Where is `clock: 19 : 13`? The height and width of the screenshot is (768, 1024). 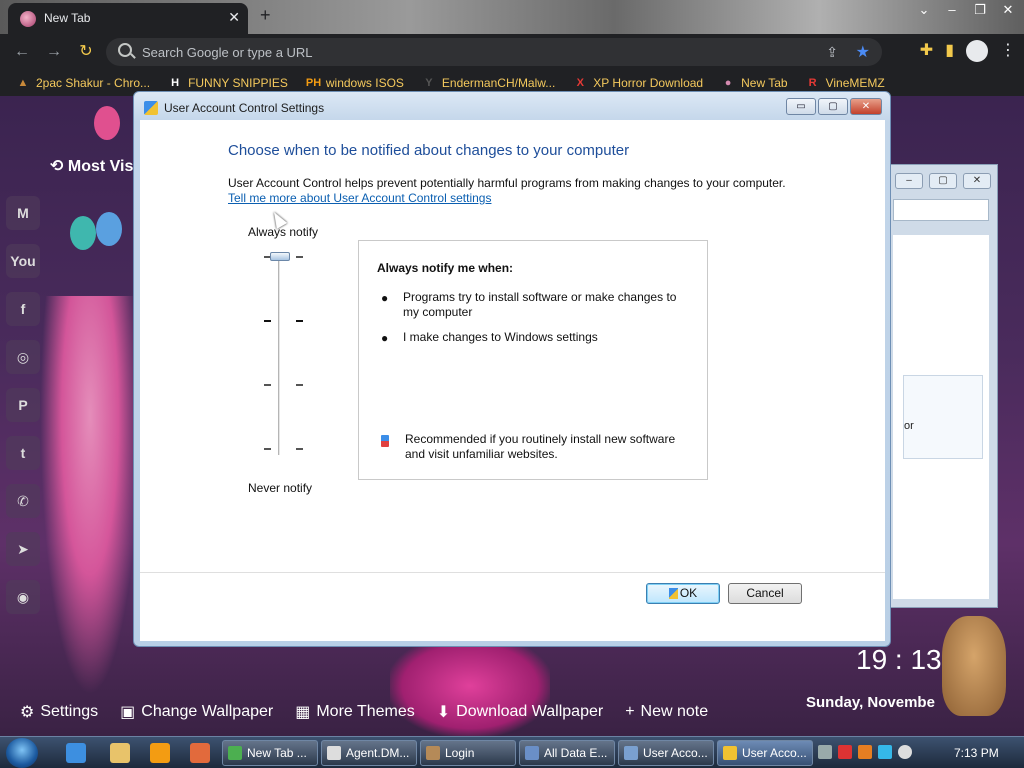 clock: 19 : 13 is located at coordinates (899, 659).